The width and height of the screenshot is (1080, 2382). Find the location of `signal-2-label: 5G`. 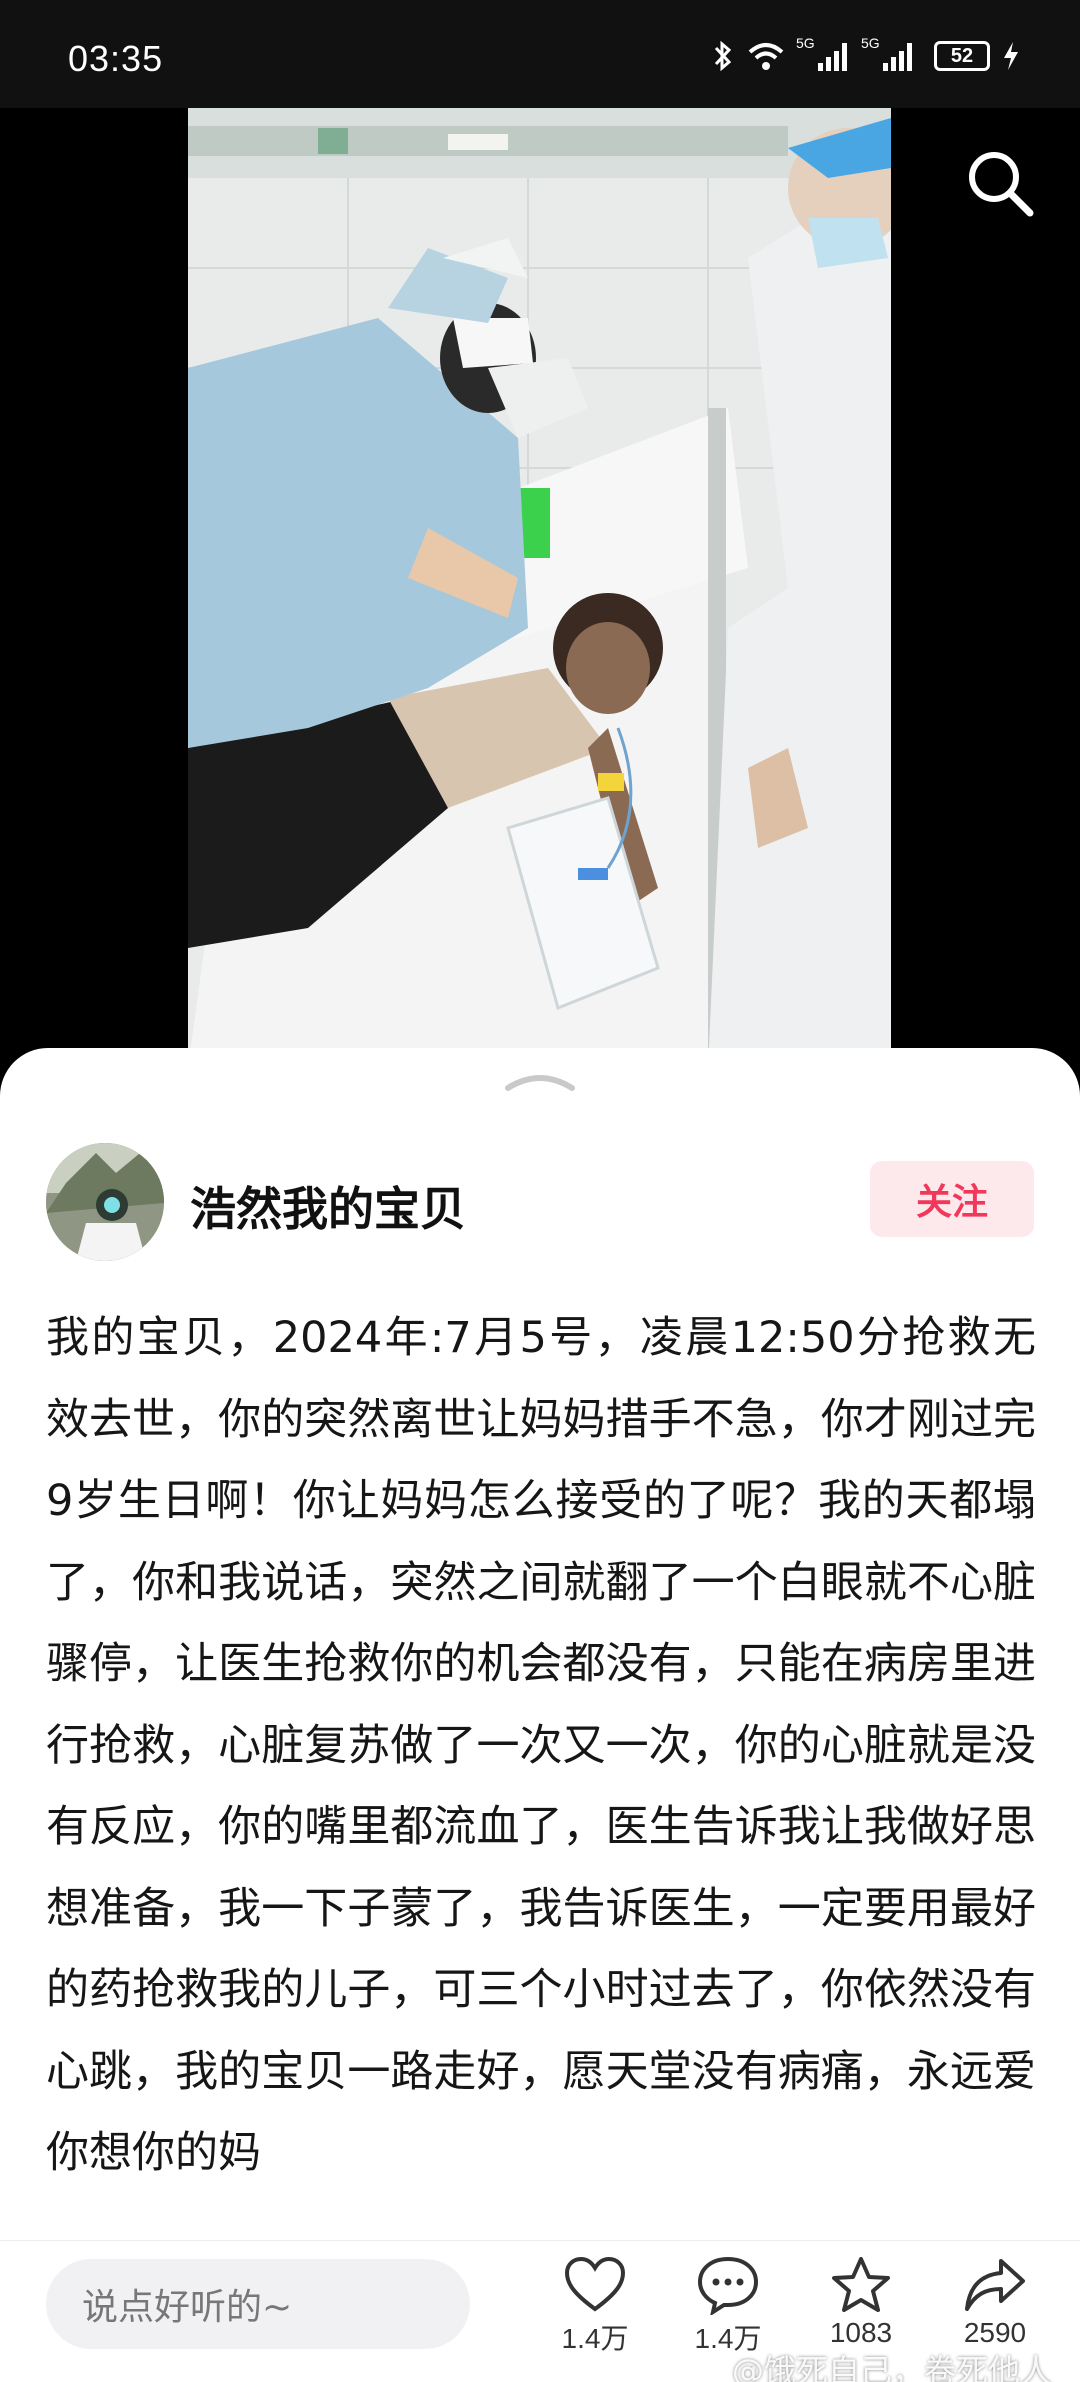

signal-2-label: 5G is located at coordinates (870, 43).